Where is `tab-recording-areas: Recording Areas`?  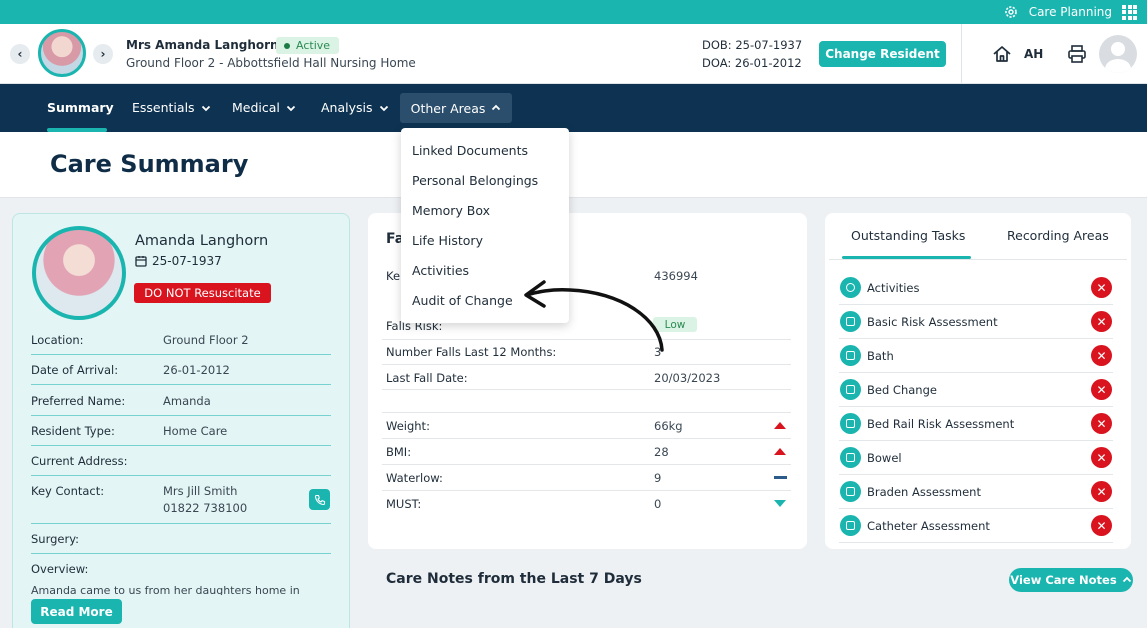
tab-recording-areas: Recording Areas is located at coordinates (1058, 235).